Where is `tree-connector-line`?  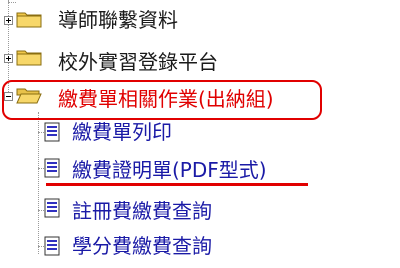 tree-connector-line is located at coordinates (12, 2).